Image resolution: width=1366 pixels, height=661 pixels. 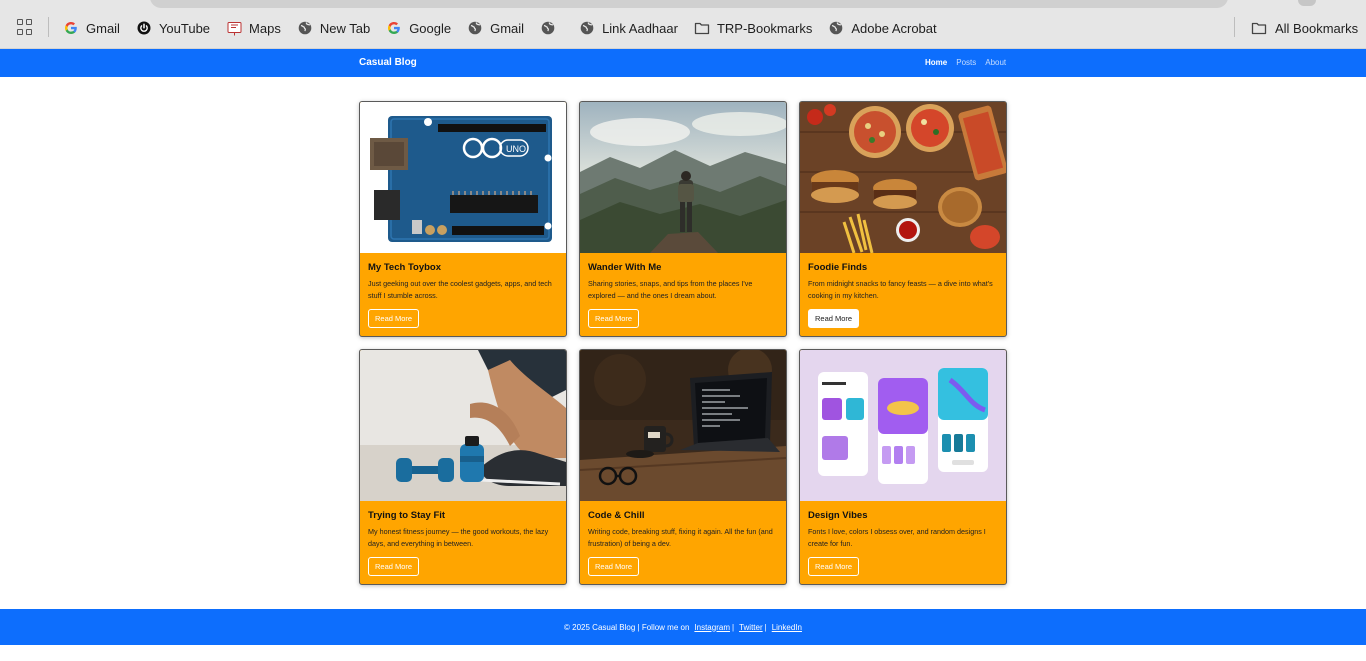 I want to click on bookmarks-list: Gmail YouTube Maps New Tab Google Gmail, so click(x=508, y=28).